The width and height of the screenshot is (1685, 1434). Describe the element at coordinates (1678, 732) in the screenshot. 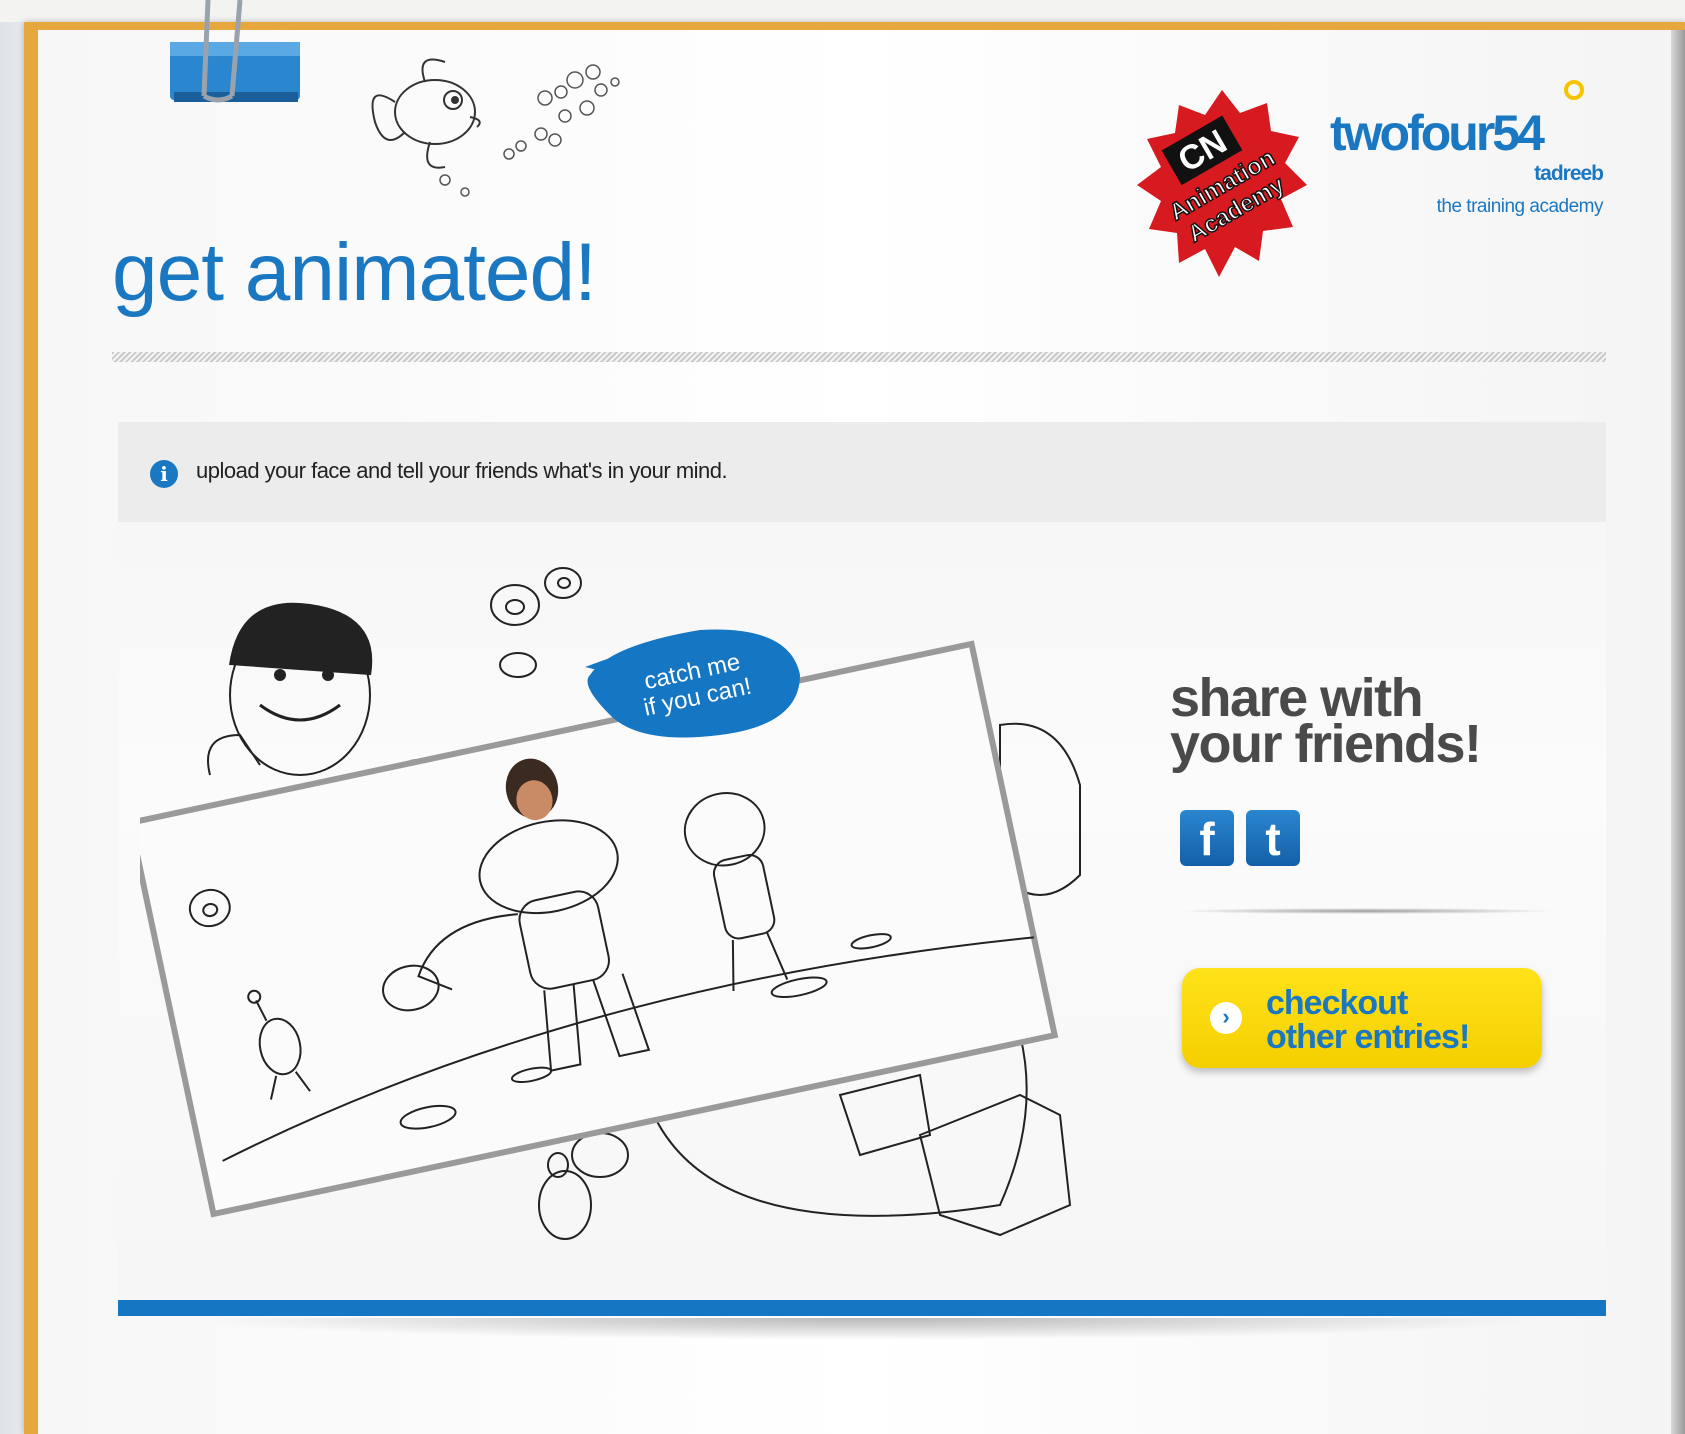

I see `card-edge-shadow` at that location.